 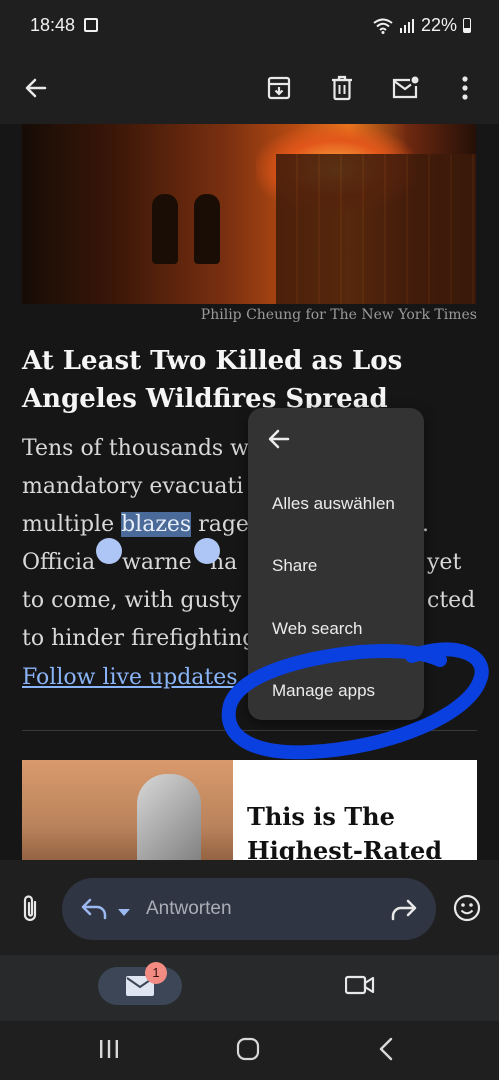 What do you see at coordinates (249, 909) in the screenshot?
I see `reply-bar: Antworten` at bounding box center [249, 909].